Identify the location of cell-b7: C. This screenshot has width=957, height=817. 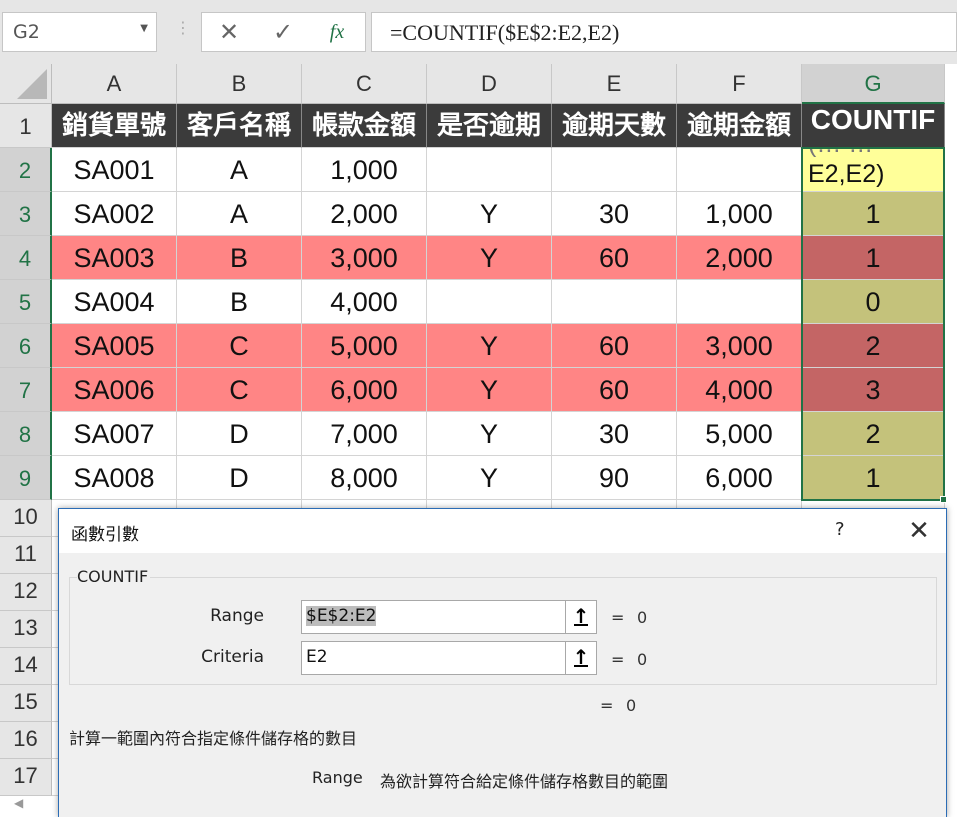
(239, 390).